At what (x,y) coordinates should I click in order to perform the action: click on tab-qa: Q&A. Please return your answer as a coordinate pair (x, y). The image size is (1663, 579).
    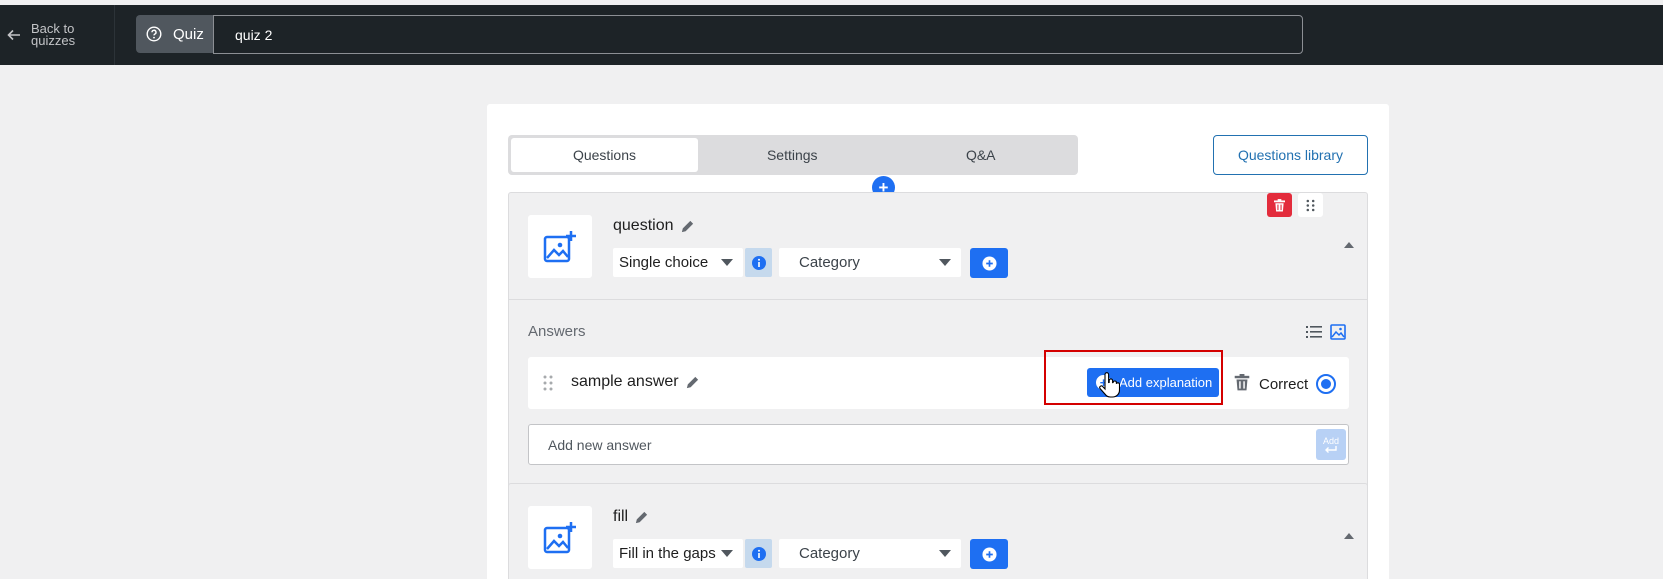
    Looking at the image, I should click on (981, 155).